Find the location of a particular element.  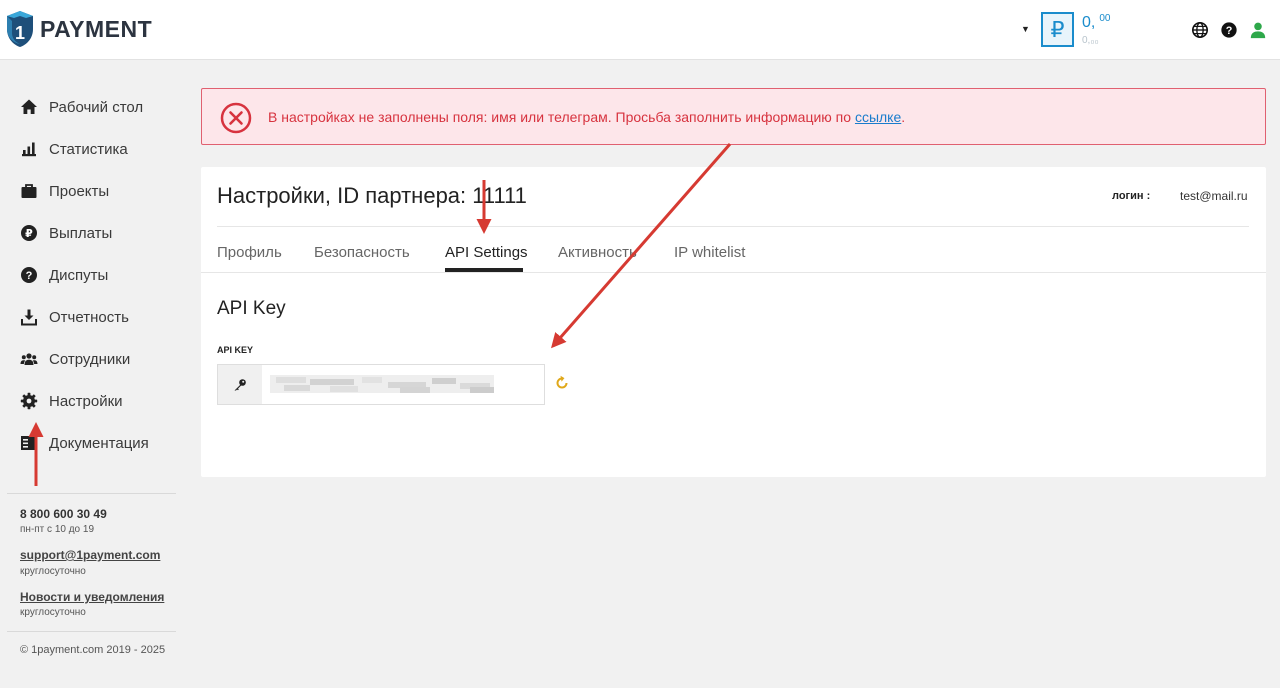

balance-dropdown-caret: ▼ is located at coordinates (1025, 29).